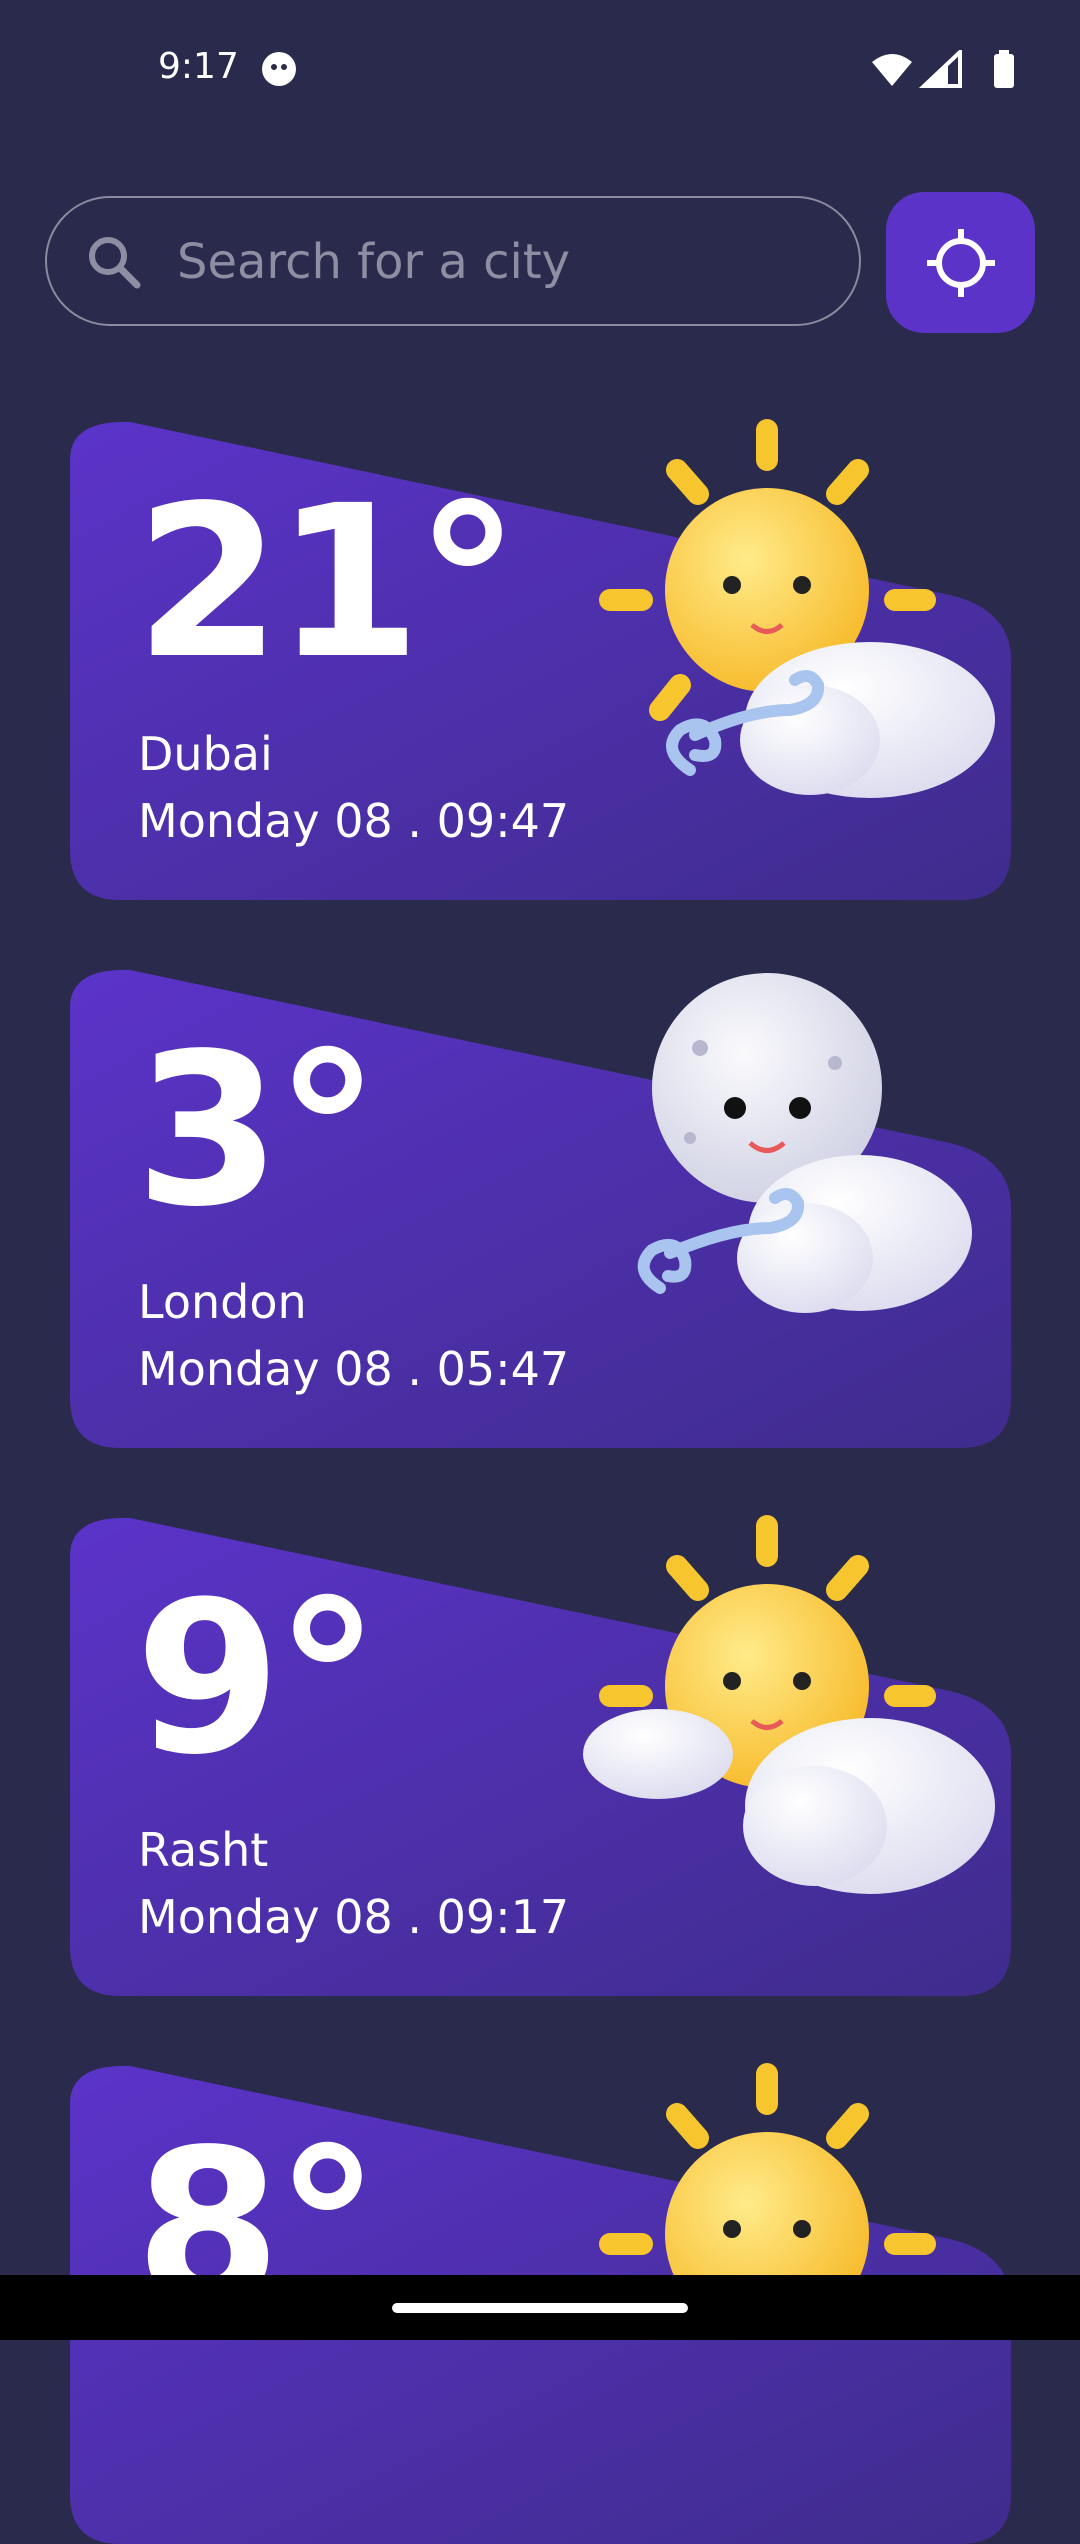 This screenshot has width=1080, height=2544. What do you see at coordinates (374, 262) in the screenshot?
I see `search-placeholder: Search for a city` at bounding box center [374, 262].